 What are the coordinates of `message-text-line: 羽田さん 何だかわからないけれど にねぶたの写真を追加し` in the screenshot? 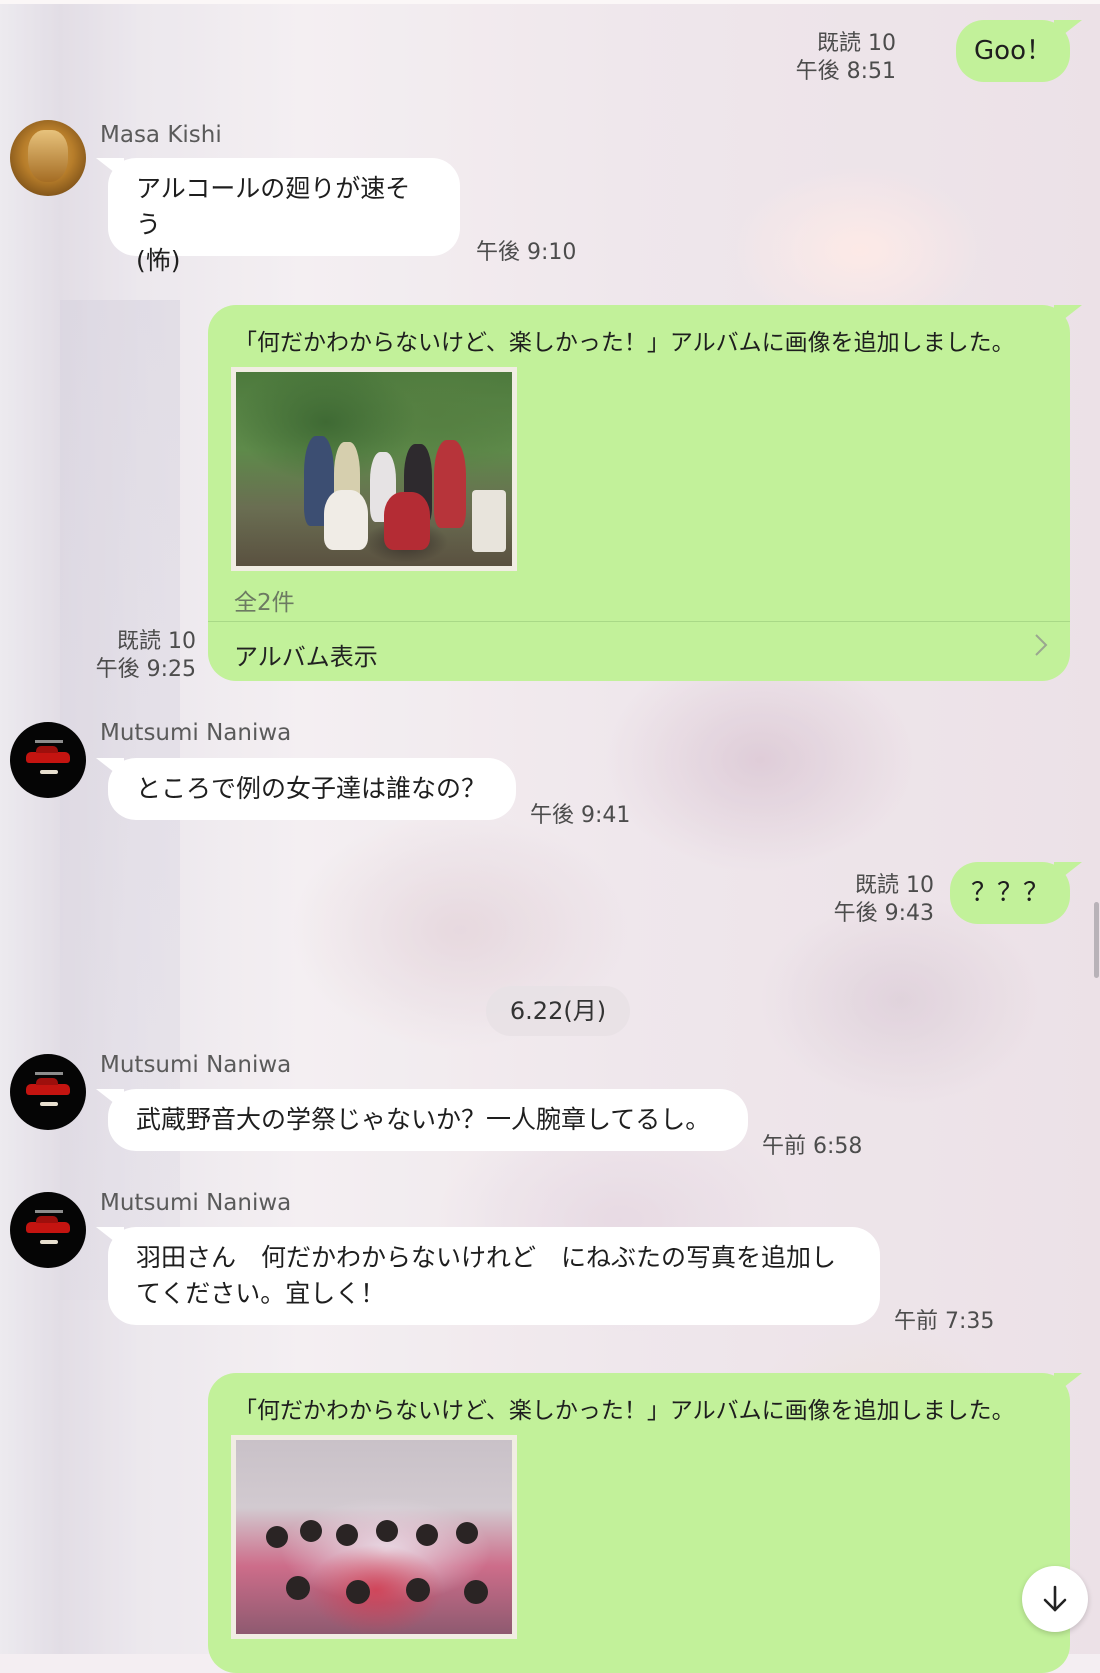 It's located at (486, 1257).